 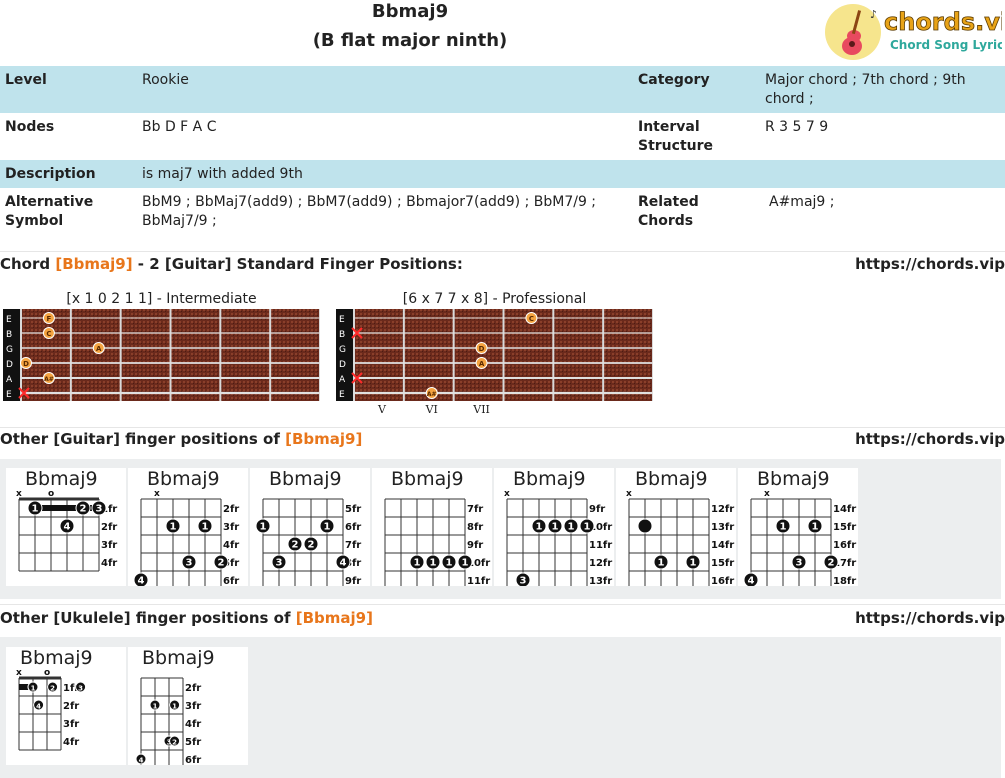 What do you see at coordinates (9, 380) in the screenshot?
I see `string-label: A` at bounding box center [9, 380].